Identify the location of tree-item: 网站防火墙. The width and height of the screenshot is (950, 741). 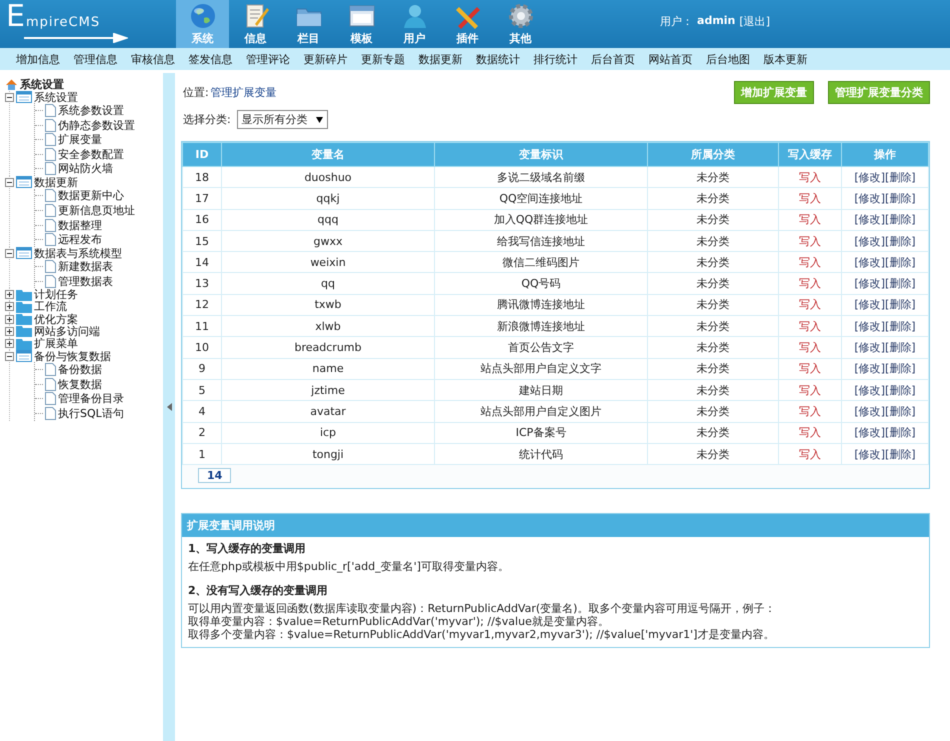
(85, 168).